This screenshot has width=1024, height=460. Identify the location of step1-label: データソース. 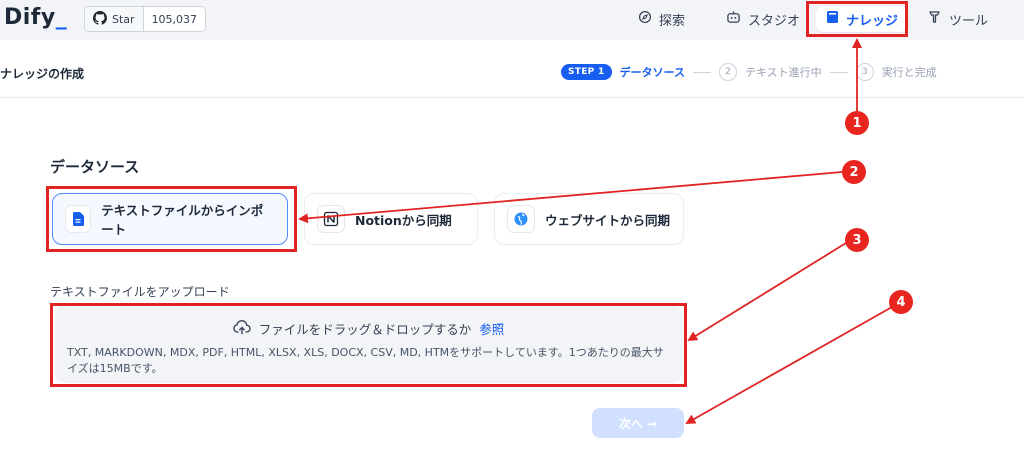
(652, 72).